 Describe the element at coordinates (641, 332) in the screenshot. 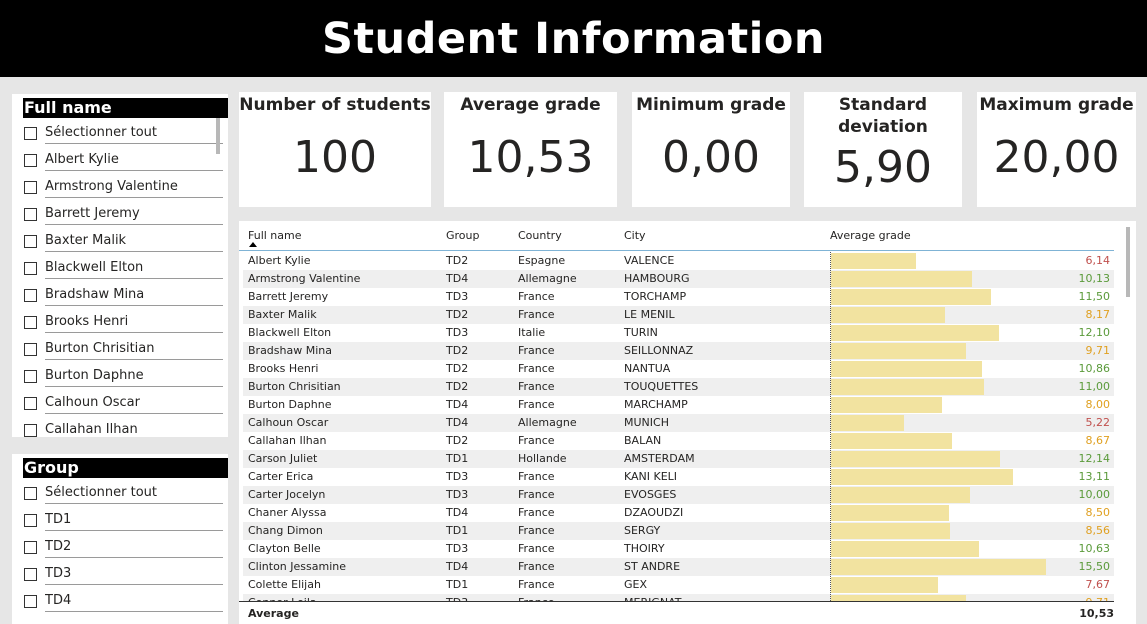

I see `cell-city: TURIN` at that location.